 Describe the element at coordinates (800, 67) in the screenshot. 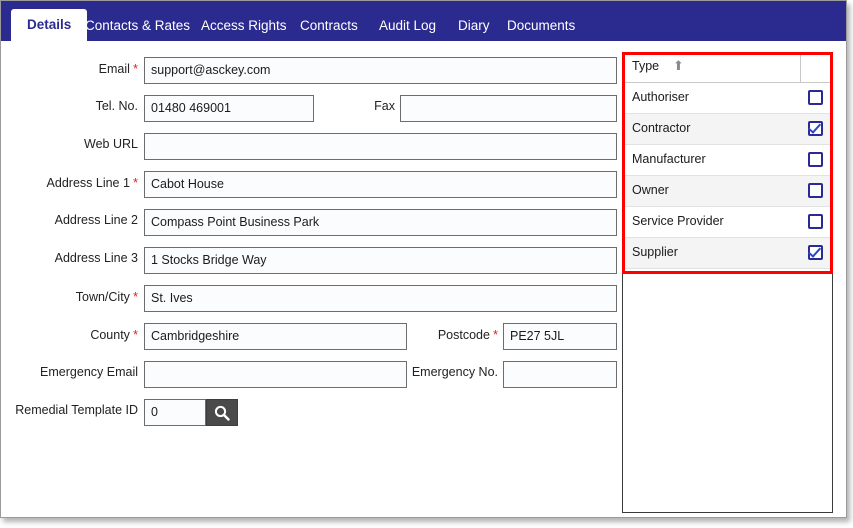

I see `column-divider` at that location.